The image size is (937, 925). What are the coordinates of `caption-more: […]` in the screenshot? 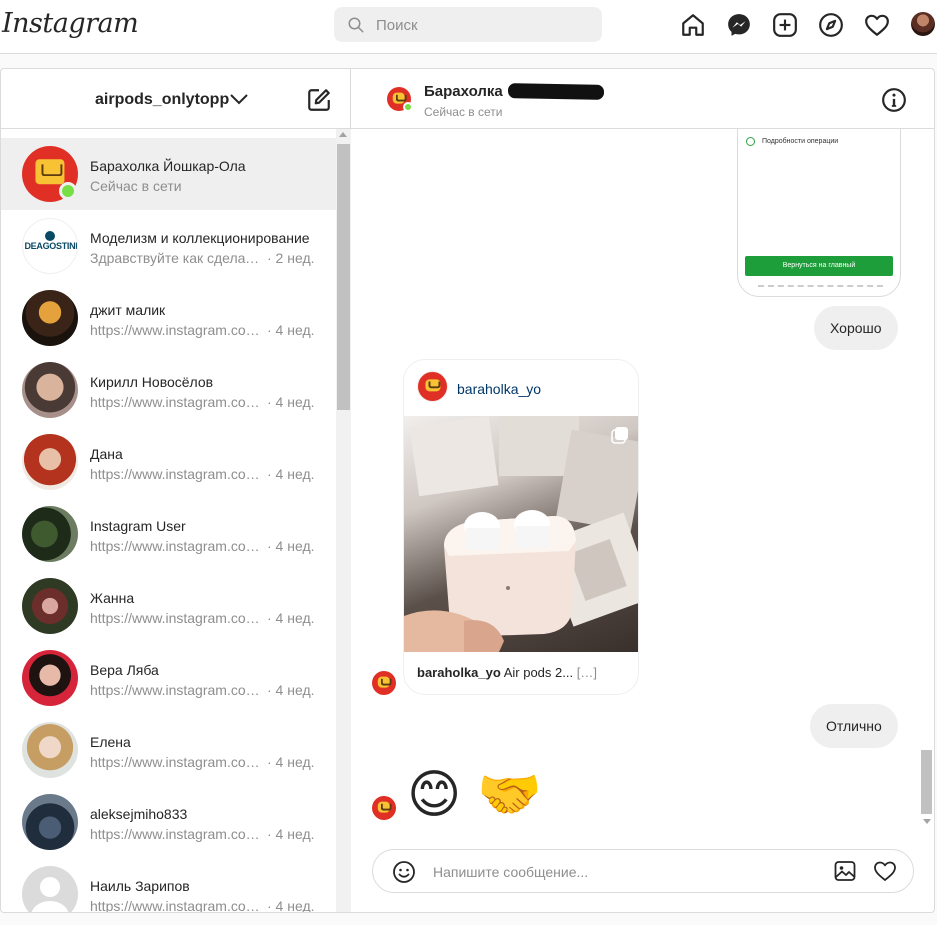 It's located at (585, 672).